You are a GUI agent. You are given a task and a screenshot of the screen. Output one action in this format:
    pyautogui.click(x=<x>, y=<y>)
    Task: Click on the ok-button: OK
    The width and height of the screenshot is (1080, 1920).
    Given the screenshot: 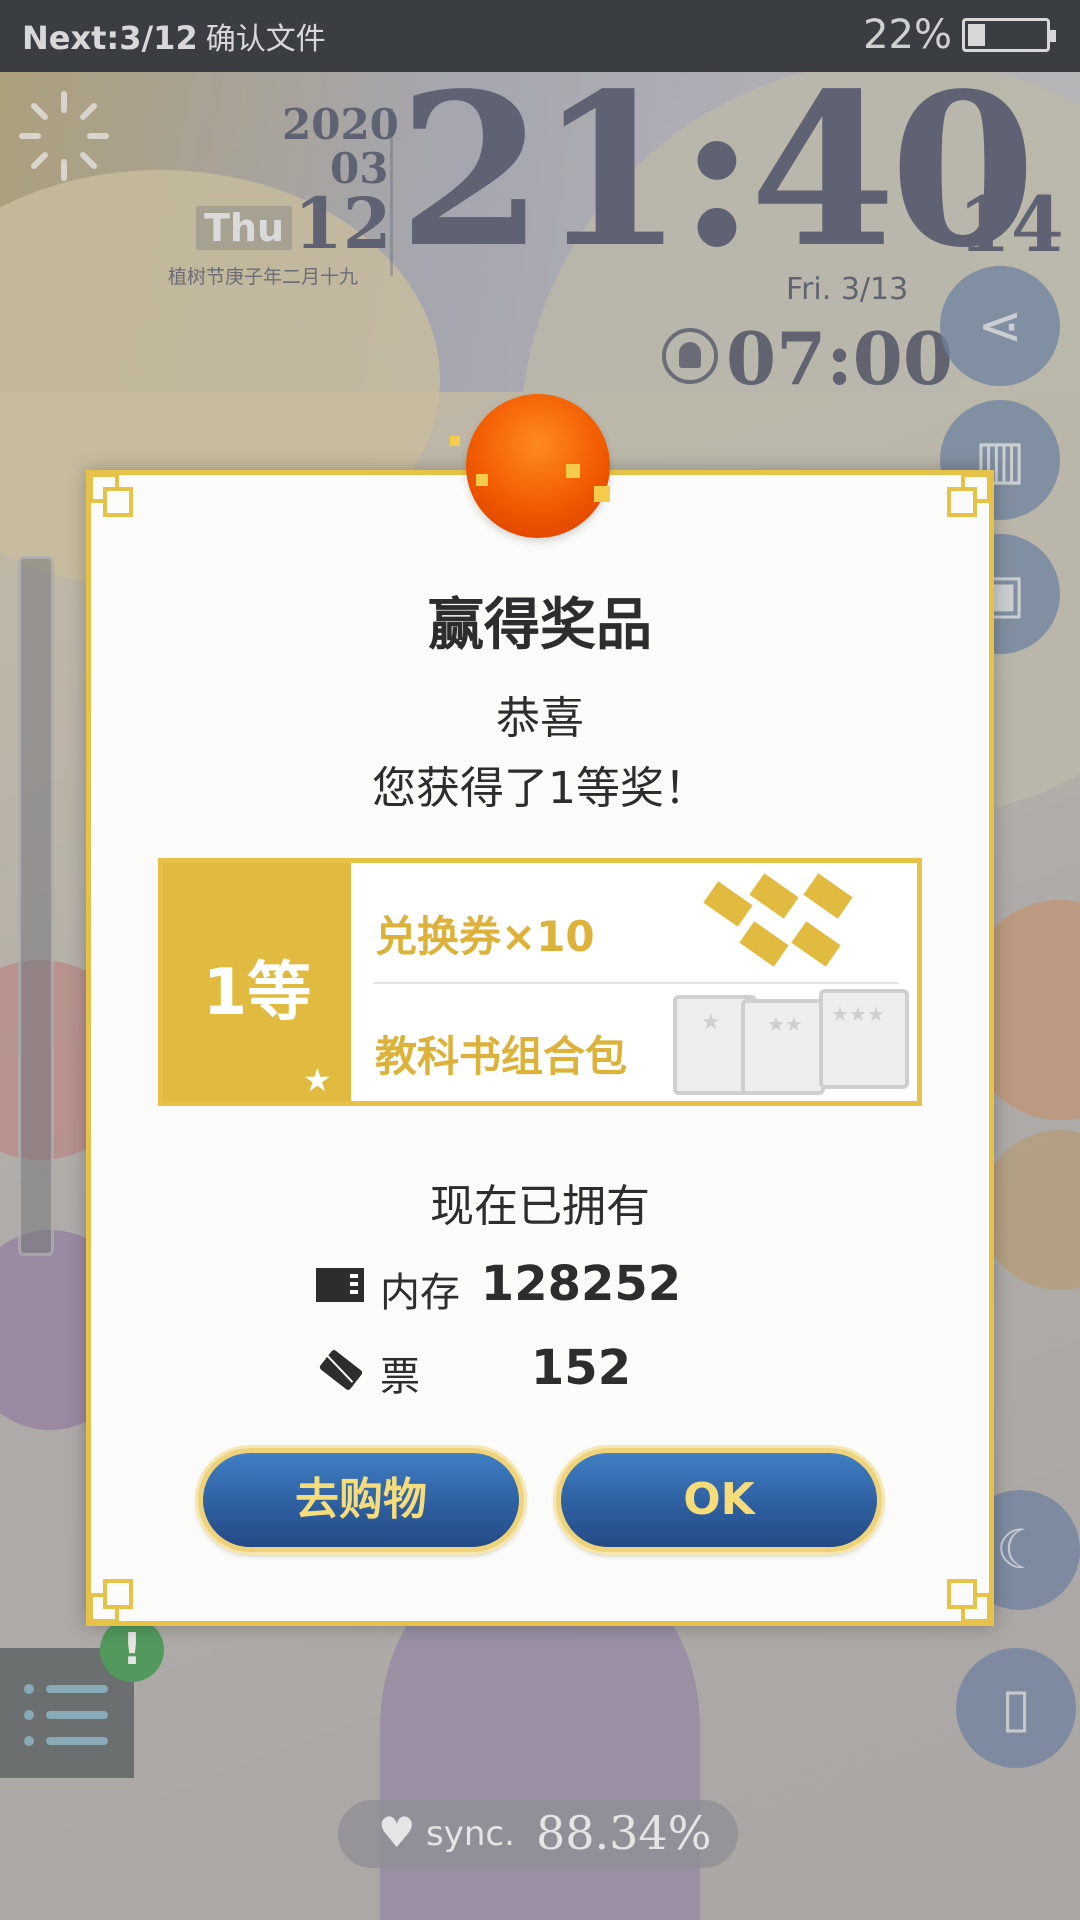 What is the action you would take?
    pyautogui.click(x=719, y=1500)
    